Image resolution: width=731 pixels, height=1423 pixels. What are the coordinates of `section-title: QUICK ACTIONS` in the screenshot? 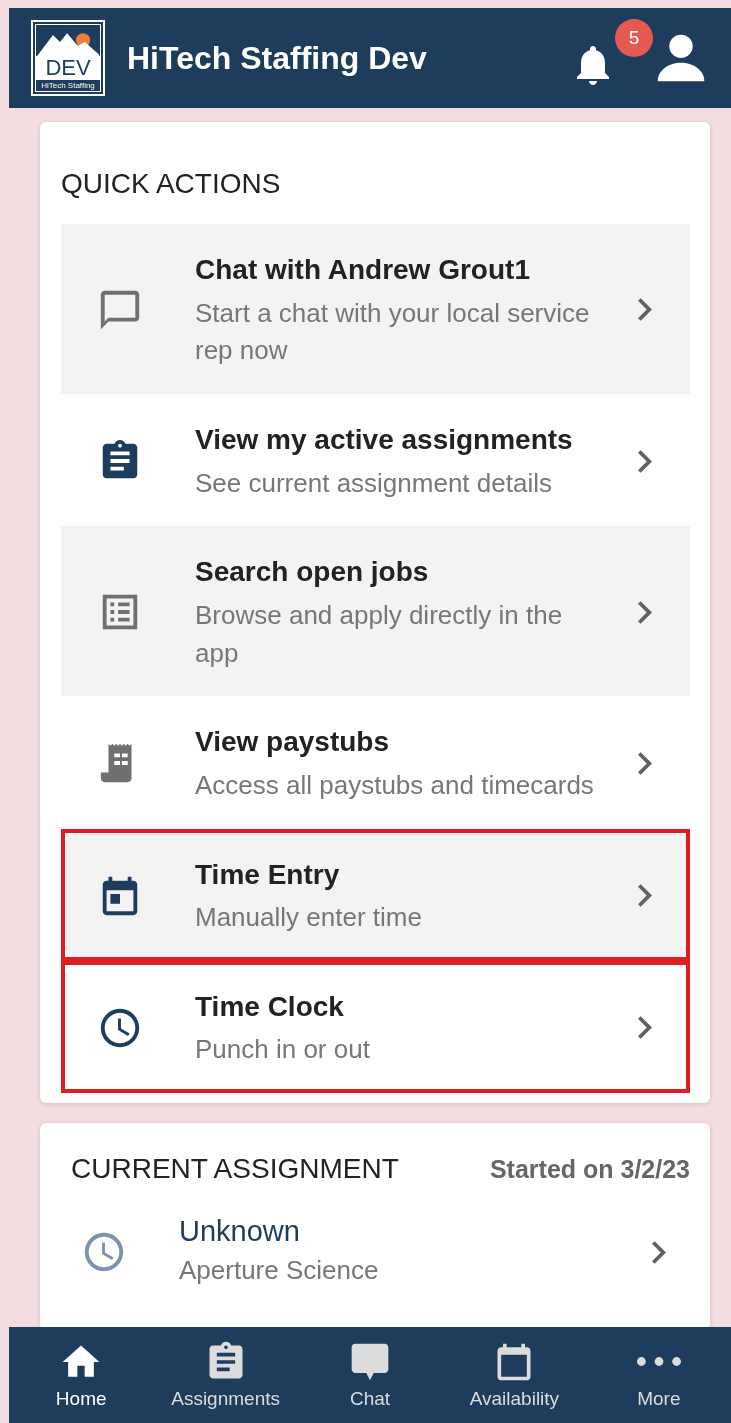 It's located at (171, 184).